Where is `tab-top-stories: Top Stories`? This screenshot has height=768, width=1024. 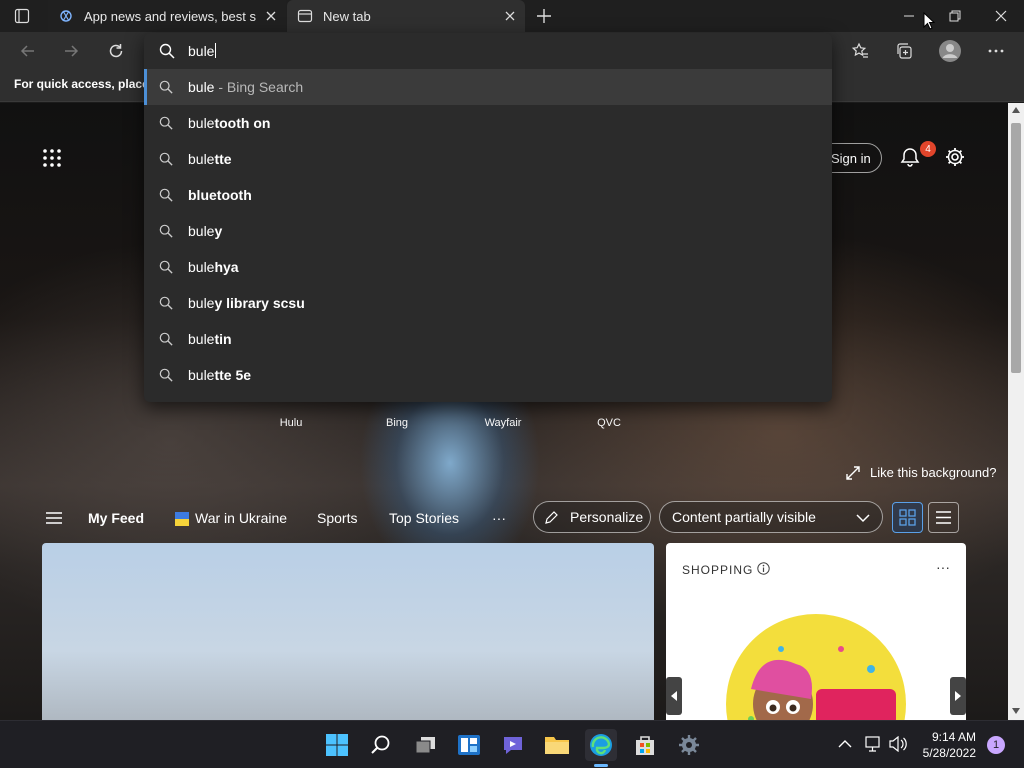
tab-top-stories: Top Stories is located at coordinates (424, 518).